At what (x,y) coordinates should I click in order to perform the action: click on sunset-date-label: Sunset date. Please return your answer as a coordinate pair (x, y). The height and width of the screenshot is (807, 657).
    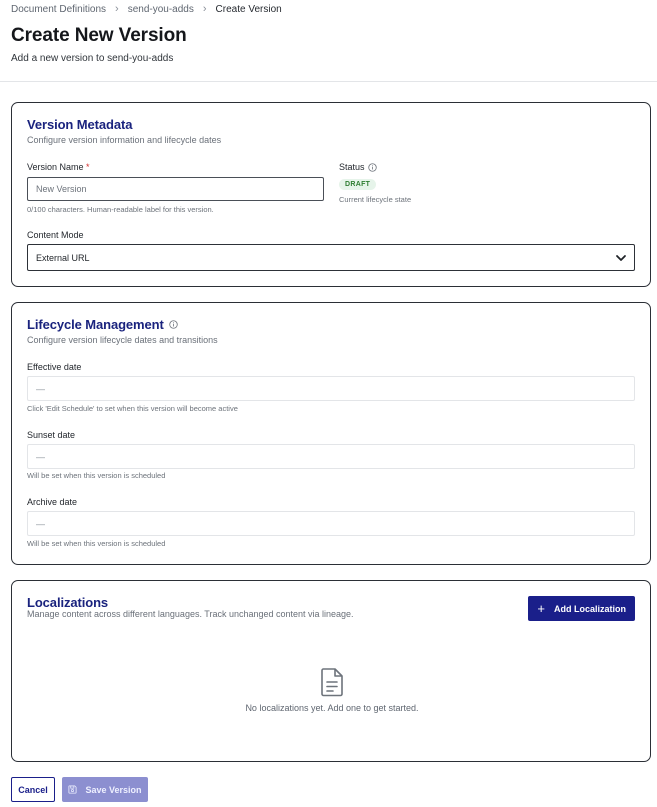
    Looking at the image, I should click on (51, 435).